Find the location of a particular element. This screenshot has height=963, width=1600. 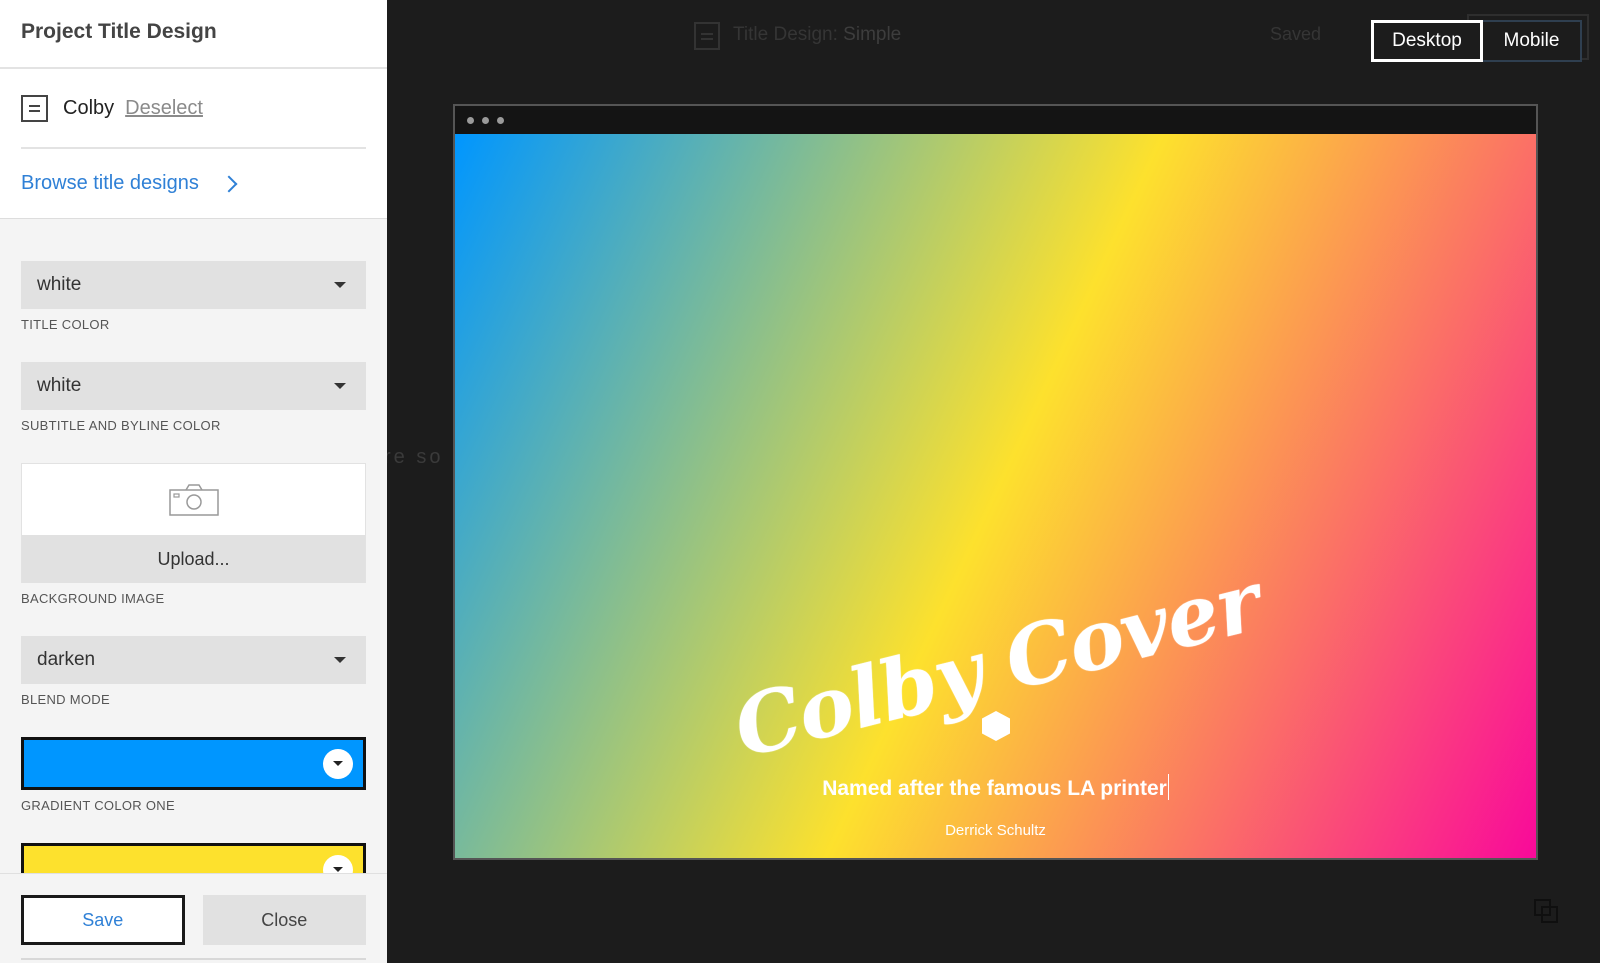

save-button: Save is located at coordinates (103, 920).